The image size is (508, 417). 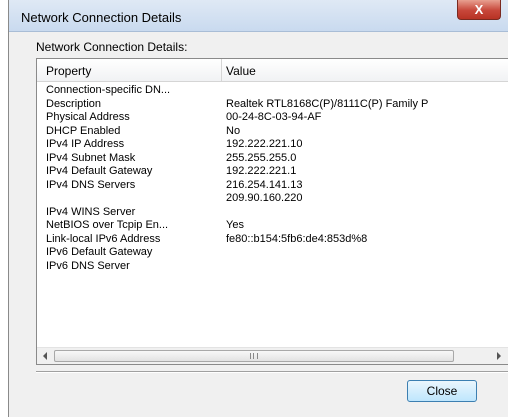 What do you see at coordinates (272, 132) in the screenshot?
I see `table-row: DHCP Enabled No` at bounding box center [272, 132].